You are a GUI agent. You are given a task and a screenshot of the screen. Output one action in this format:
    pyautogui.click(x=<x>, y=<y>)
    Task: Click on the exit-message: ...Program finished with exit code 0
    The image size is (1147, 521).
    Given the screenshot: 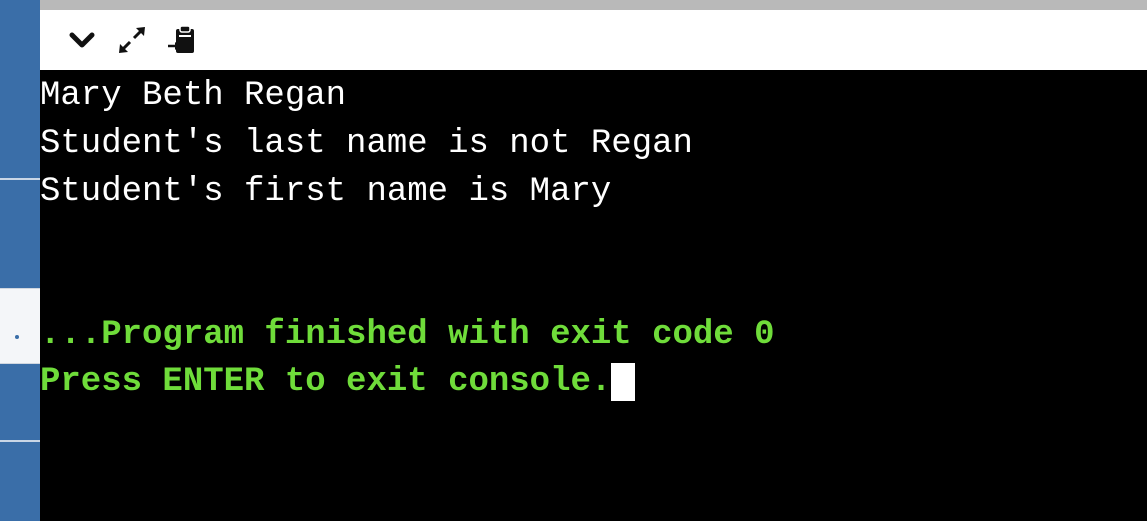 What is the action you would take?
    pyautogui.click(x=407, y=335)
    